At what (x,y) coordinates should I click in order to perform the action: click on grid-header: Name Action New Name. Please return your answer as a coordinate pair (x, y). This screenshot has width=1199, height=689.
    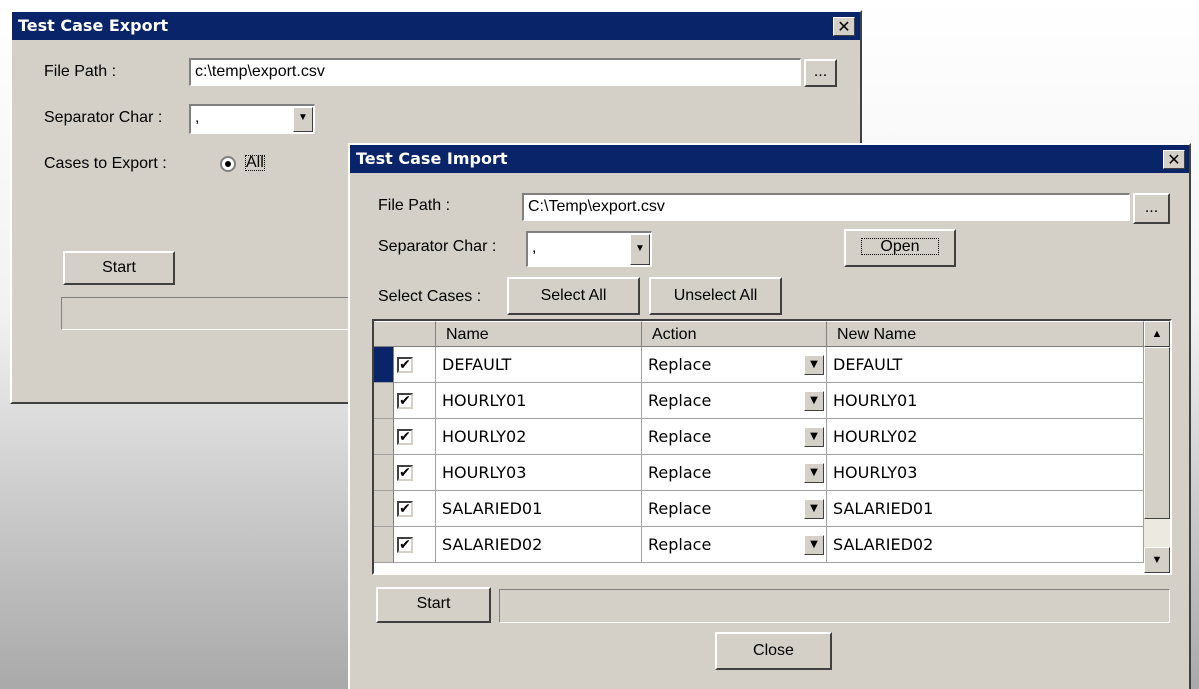
    Looking at the image, I should click on (759, 334).